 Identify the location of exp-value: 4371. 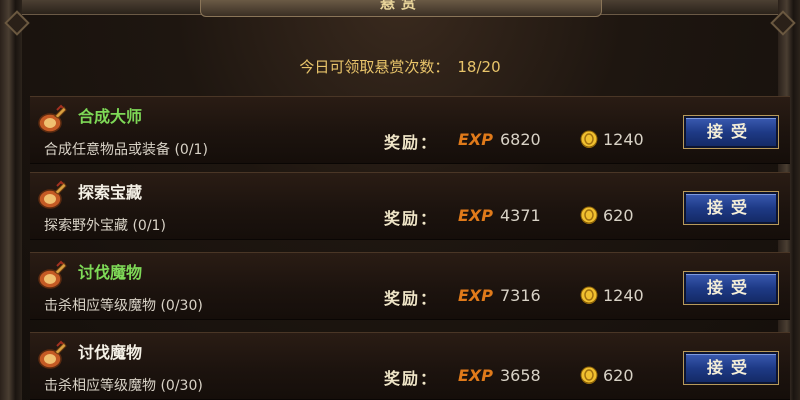
(520, 215).